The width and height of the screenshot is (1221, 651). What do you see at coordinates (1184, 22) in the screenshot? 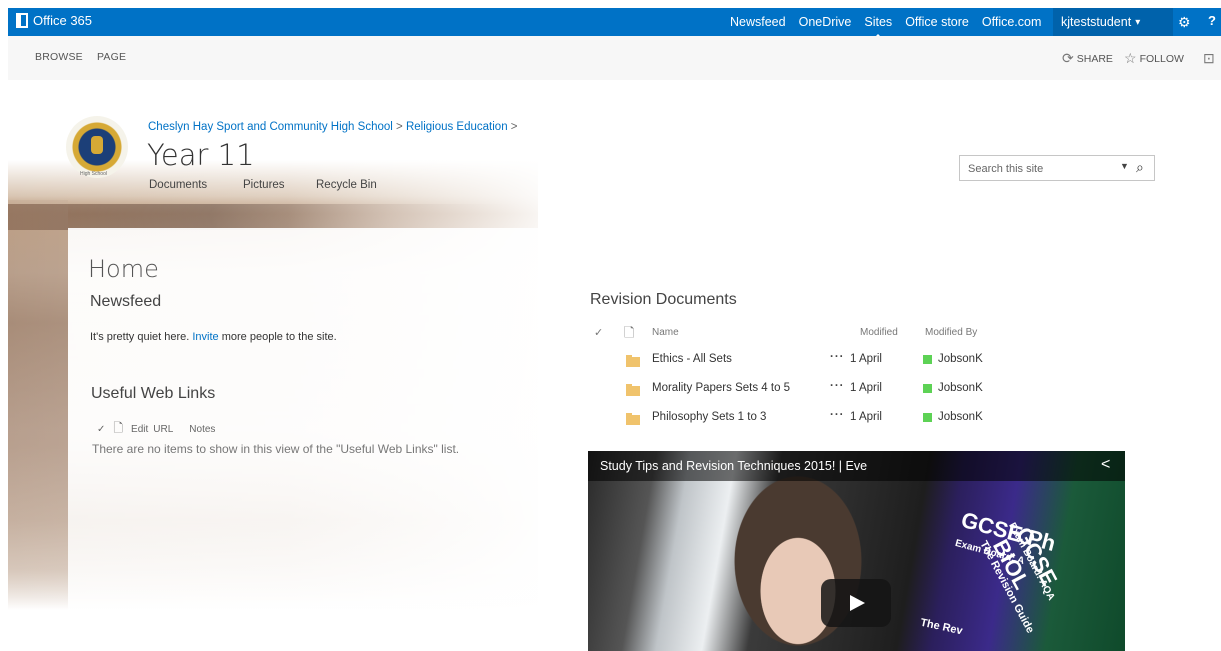
I see `gear-icon: ⚙` at bounding box center [1184, 22].